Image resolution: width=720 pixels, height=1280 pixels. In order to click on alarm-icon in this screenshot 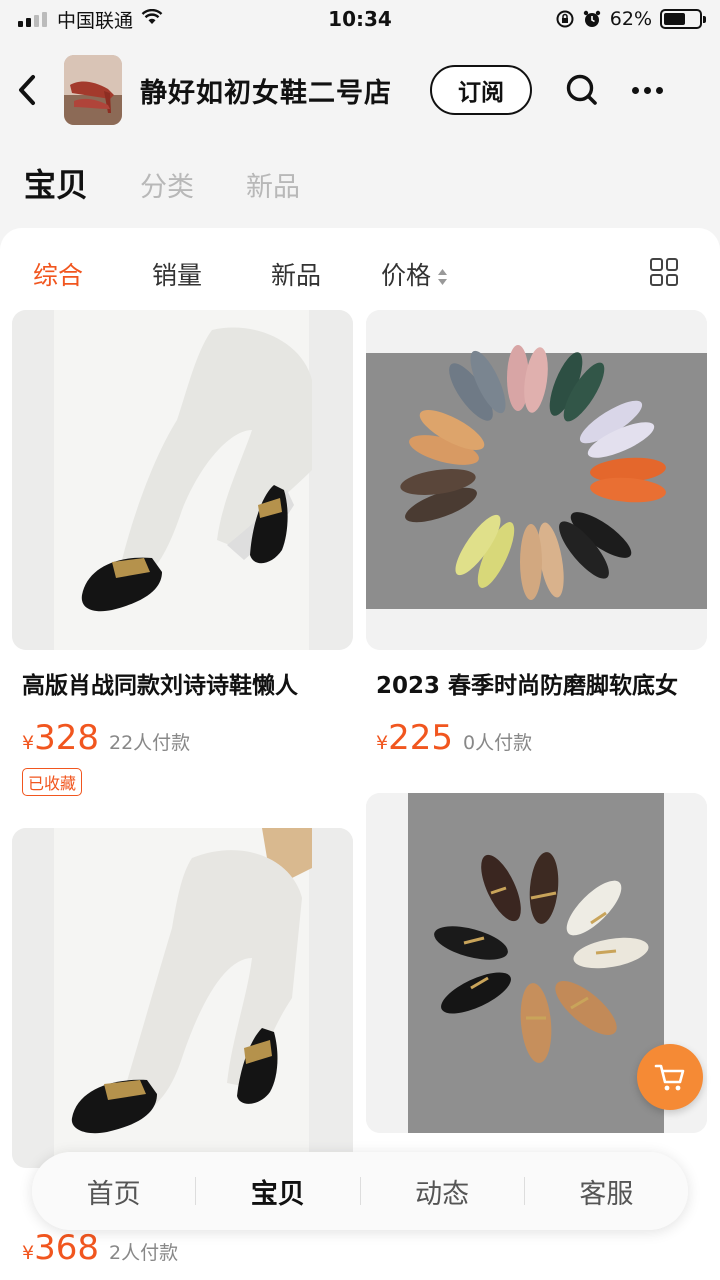, I will do `click(591, 18)`.